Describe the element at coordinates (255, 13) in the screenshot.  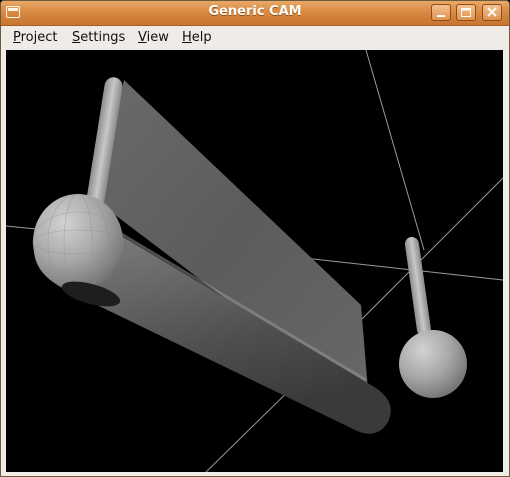
I see `title-bar: Generic CAM` at that location.